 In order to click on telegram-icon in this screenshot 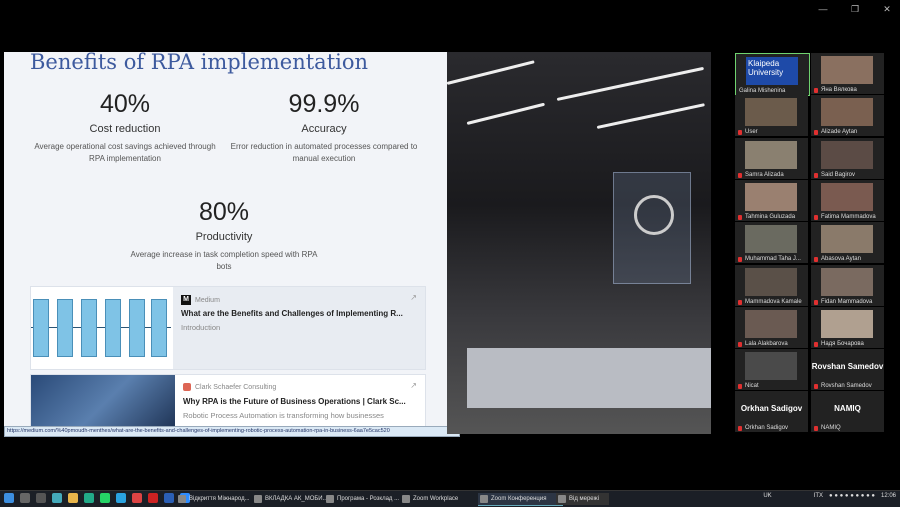, I will do `click(121, 498)`.